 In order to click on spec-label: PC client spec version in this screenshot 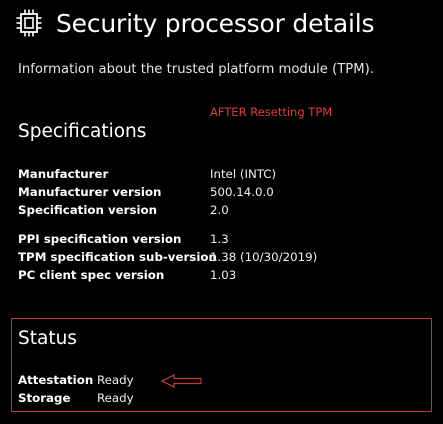, I will do `click(91, 275)`.